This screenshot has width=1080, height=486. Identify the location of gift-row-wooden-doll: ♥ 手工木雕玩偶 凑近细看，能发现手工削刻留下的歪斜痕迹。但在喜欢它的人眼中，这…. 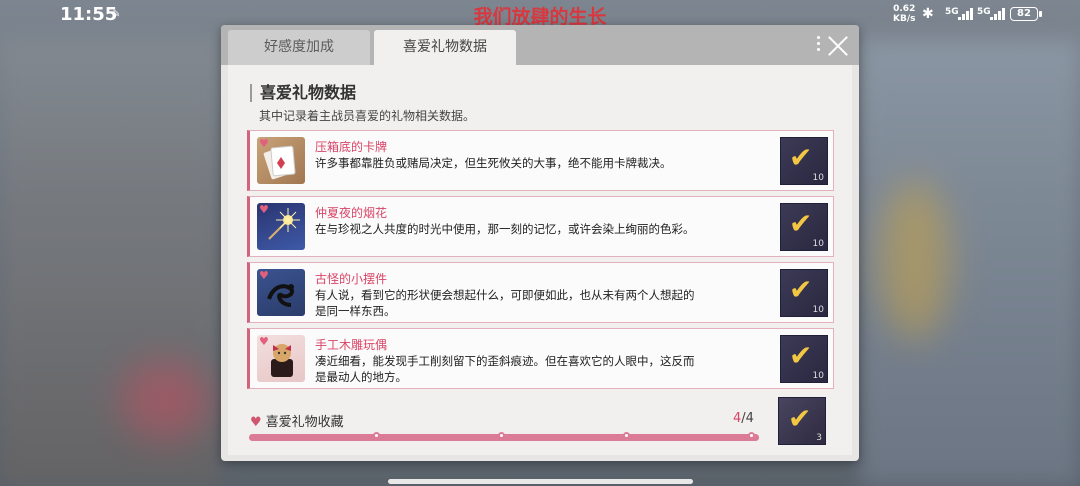
(540, 358).